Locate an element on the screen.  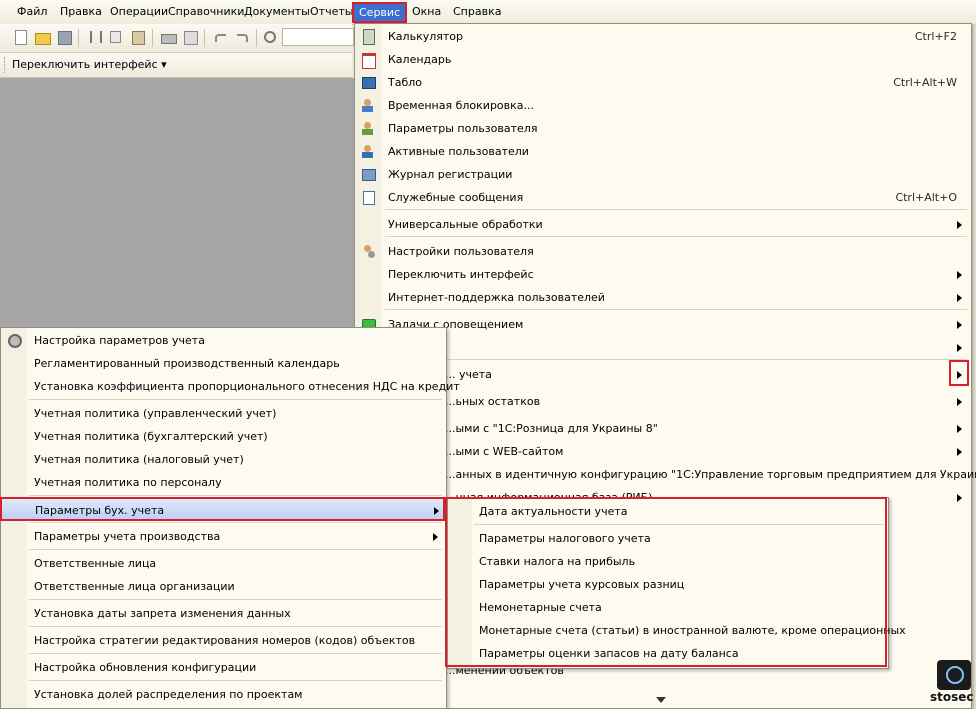
menu-edit: Правка is located at coordinates (81, 11).